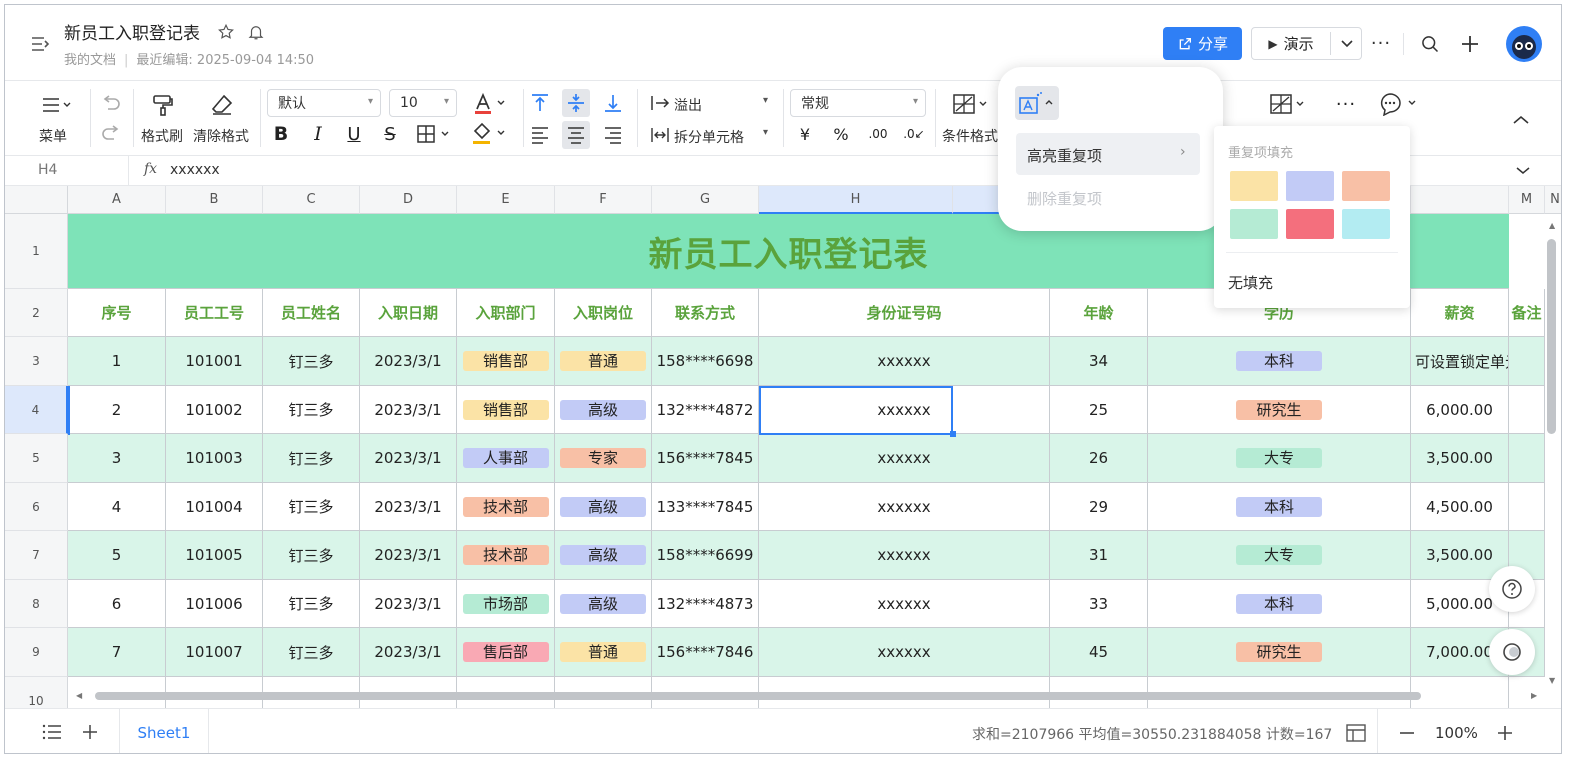 The width and height of the screenshot is (1570, 759). I want to click on table-cell: 1, so click(117, 361).